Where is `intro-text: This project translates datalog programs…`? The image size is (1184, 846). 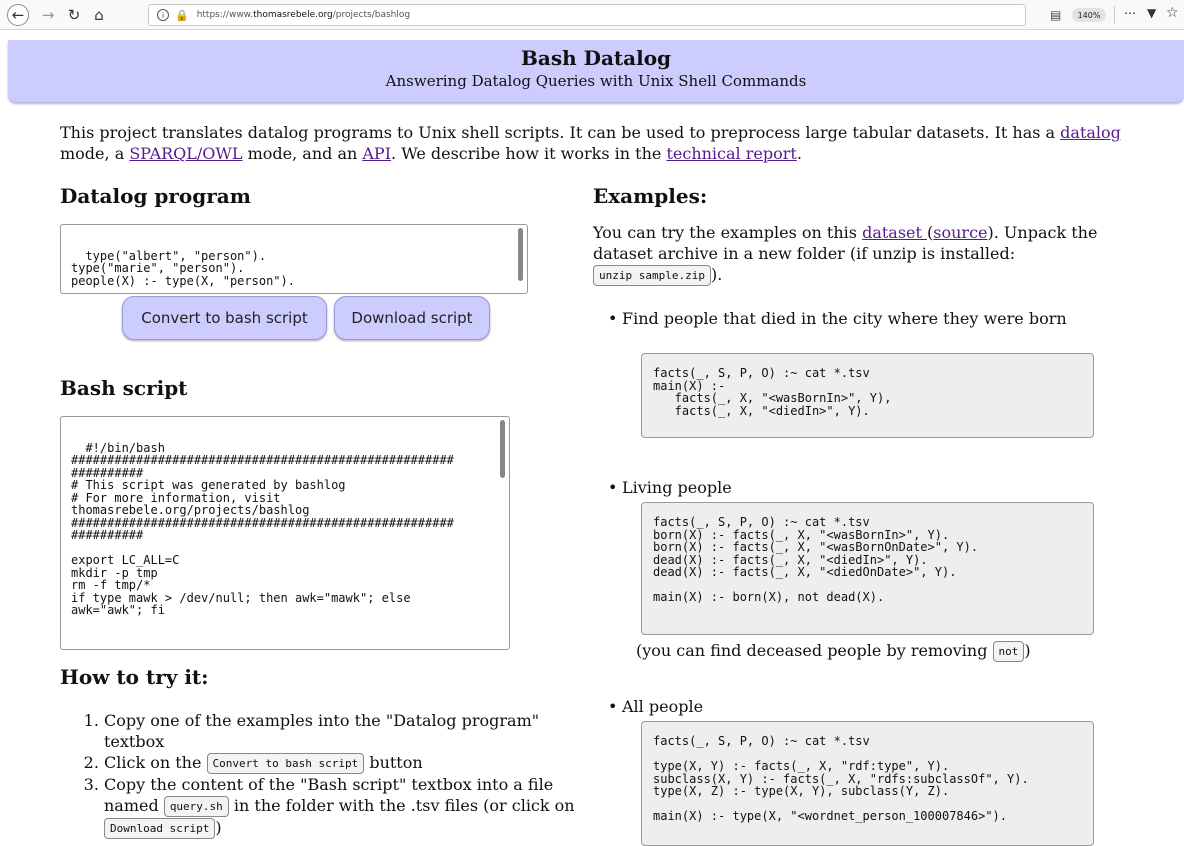 intro-text: This project translates datalog programs… is located at coordinates (560, 132).